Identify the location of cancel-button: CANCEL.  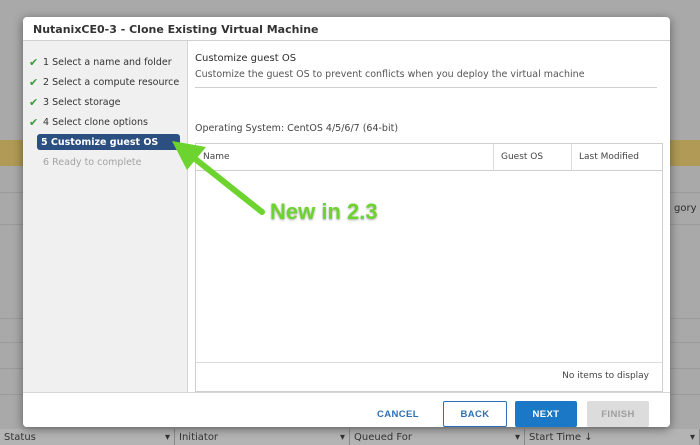
(398, 414).